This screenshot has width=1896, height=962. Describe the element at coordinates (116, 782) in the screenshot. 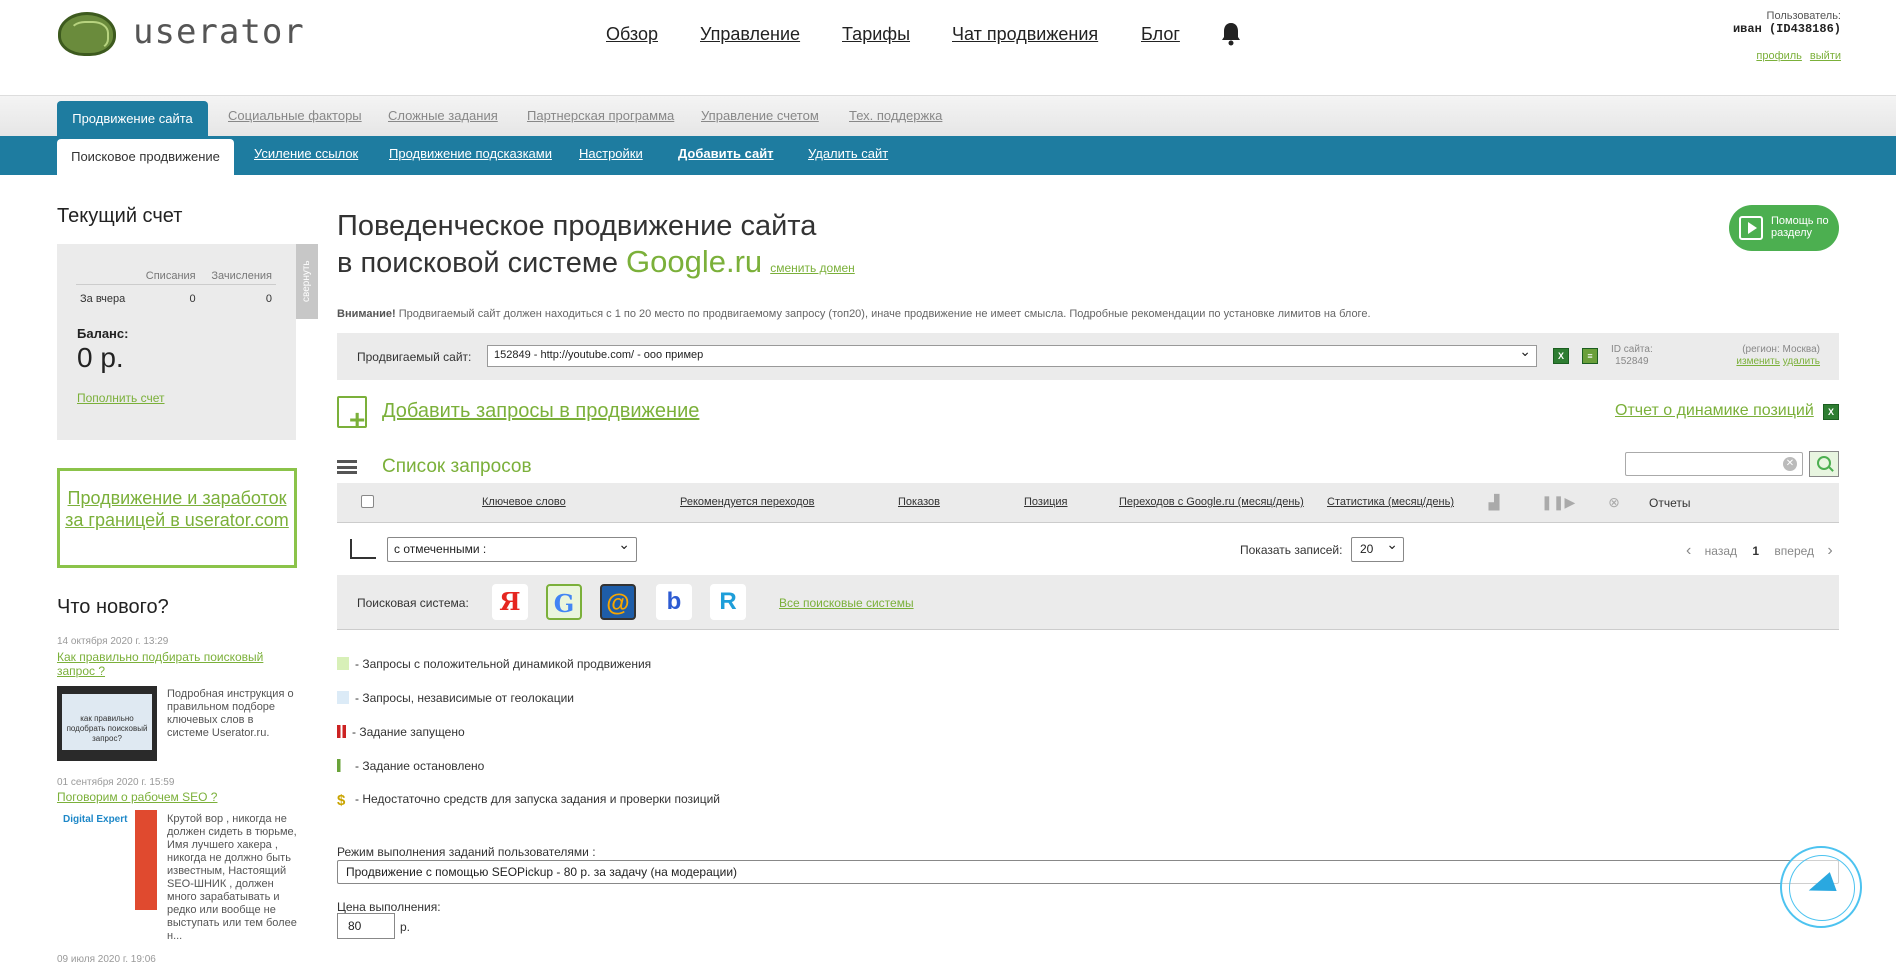

I see `news-date: 01 сентября 2020 г. 15:59` at that location.